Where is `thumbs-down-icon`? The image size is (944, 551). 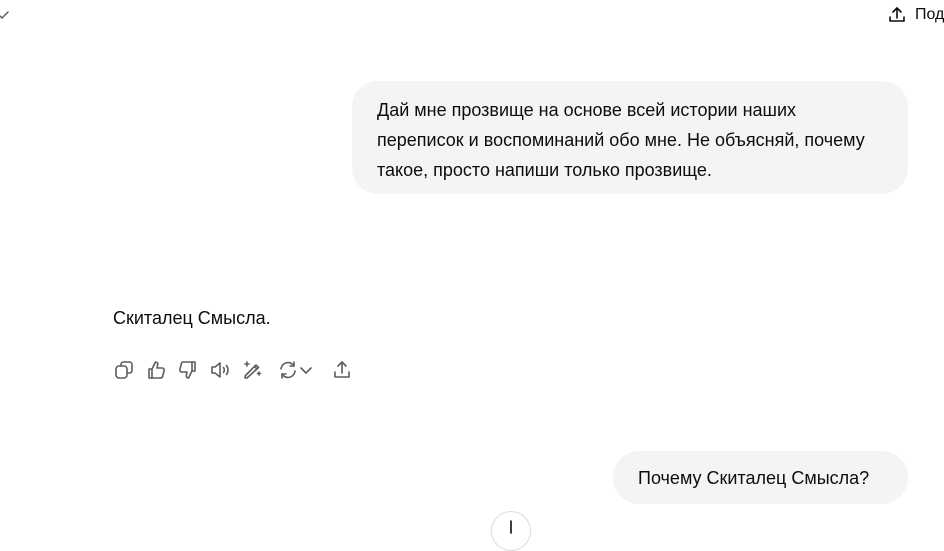
thumbs-down-icon is located at coordinates (187, 370).